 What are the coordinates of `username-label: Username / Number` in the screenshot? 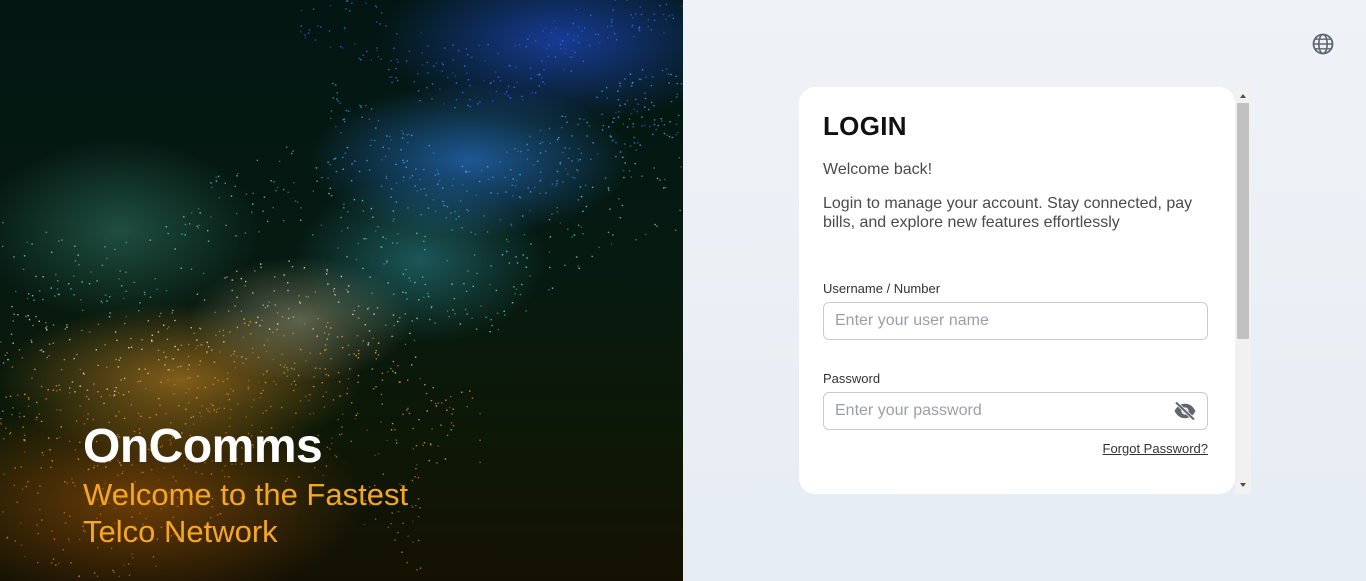 It's located at (882, 288).